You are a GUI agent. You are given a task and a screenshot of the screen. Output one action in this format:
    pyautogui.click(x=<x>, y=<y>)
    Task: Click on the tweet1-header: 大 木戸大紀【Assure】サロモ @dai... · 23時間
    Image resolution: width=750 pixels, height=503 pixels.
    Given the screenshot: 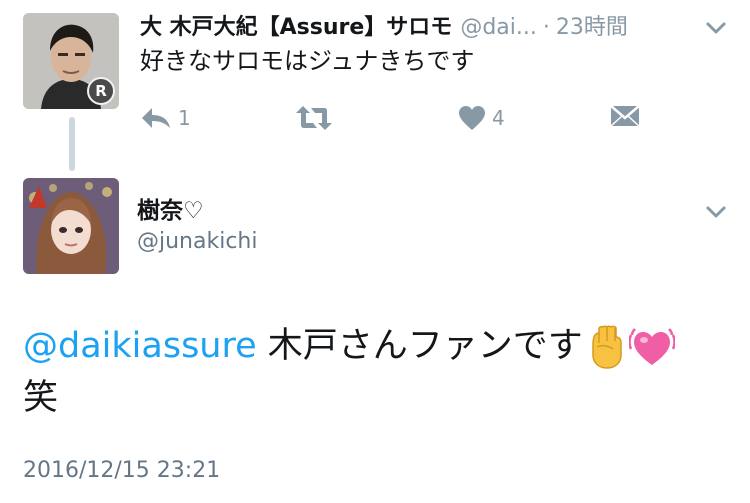 What is the action you would take?
    pyautogui.click(x=420, y=28)
    